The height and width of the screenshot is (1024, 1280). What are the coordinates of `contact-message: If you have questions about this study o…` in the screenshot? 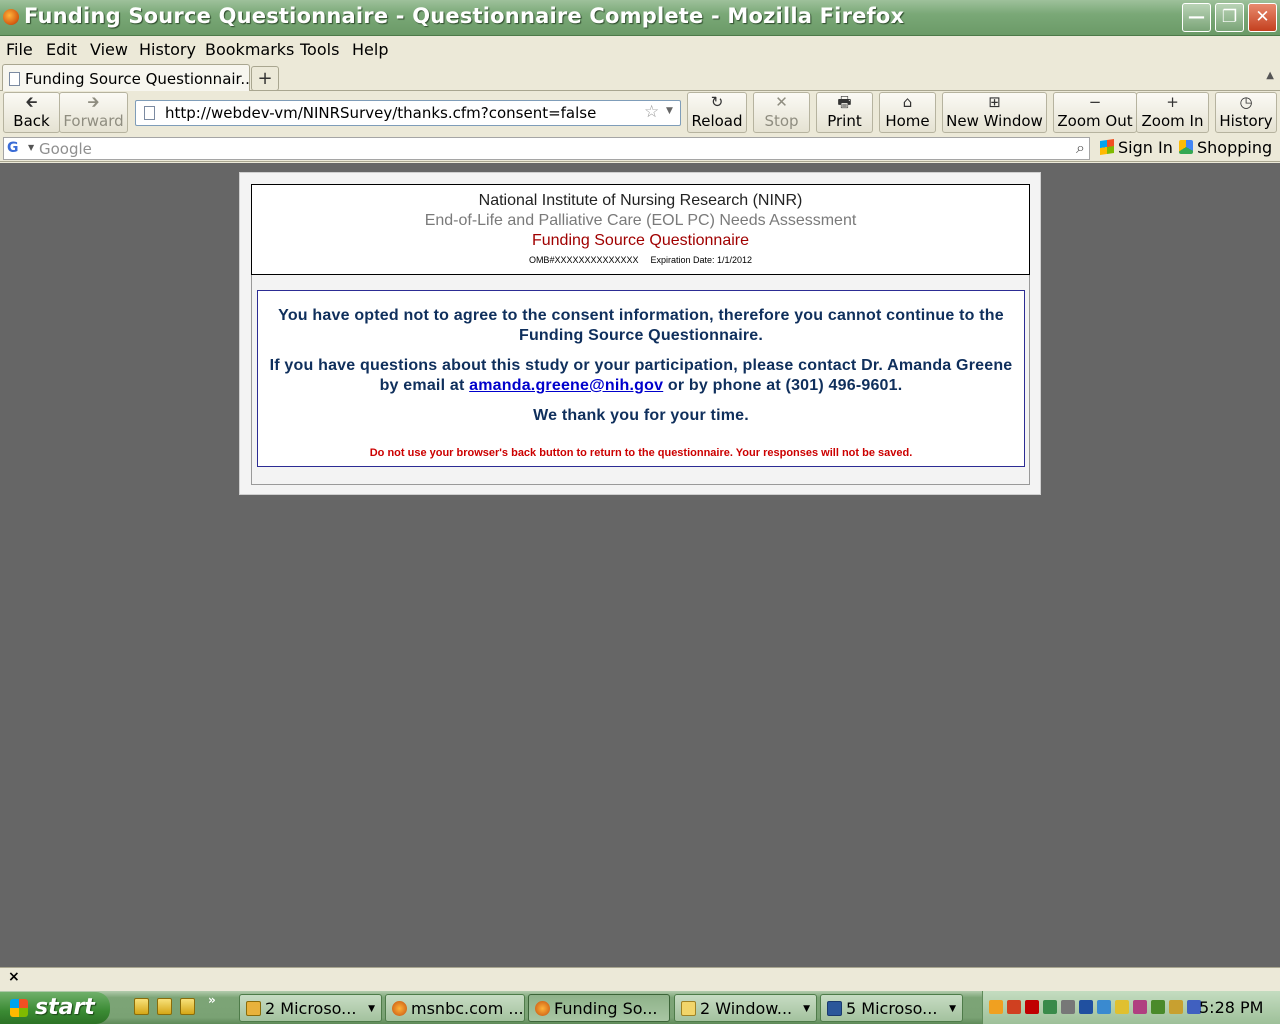 It's located at (641, 375).